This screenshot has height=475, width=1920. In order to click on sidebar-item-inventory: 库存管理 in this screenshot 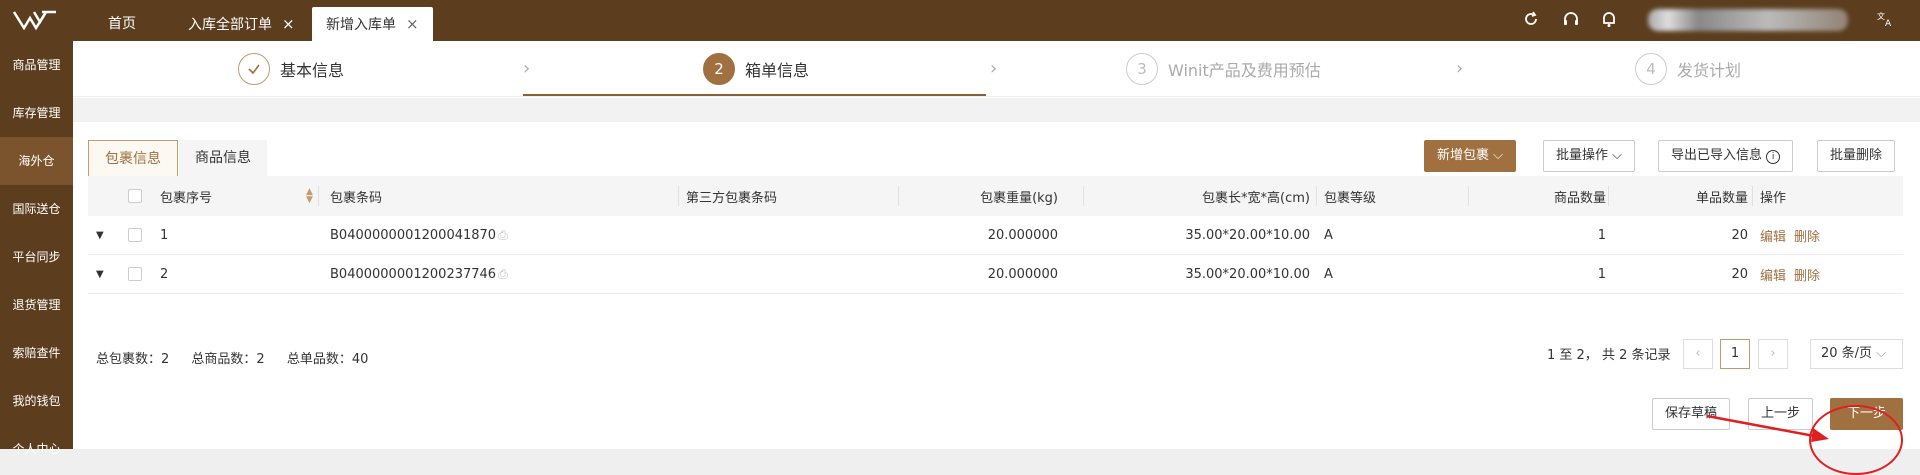, I will do `click(36, 113)`.